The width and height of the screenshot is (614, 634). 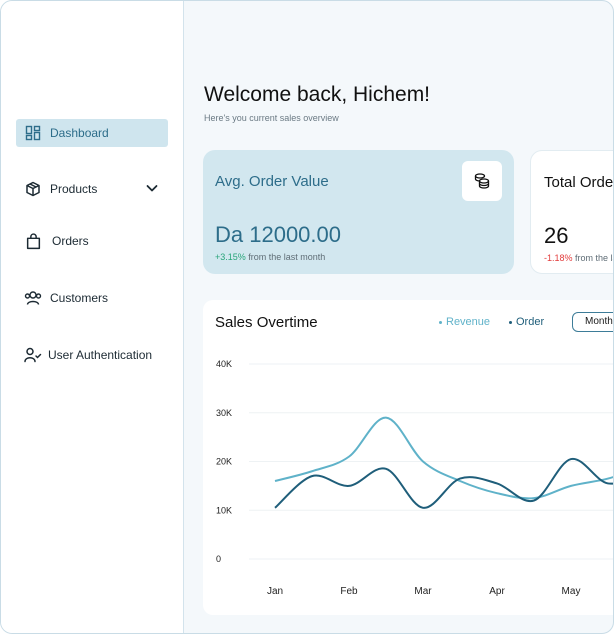 What do you see at coordinates (556, 235) in the screenshot?
I see `card-value: 26` at bounding box center [556, 235].